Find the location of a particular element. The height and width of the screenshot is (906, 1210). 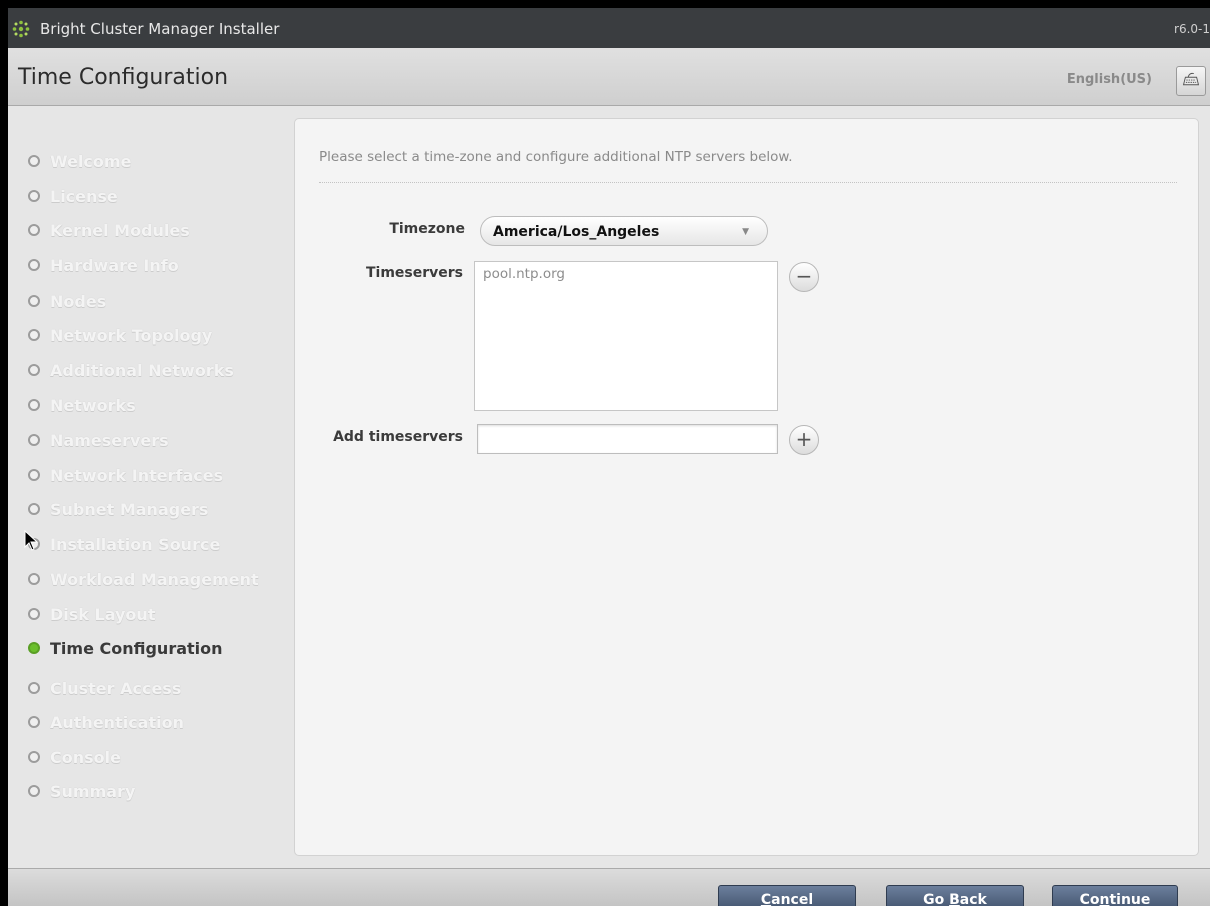

divider is located at coordinates (748, 182).